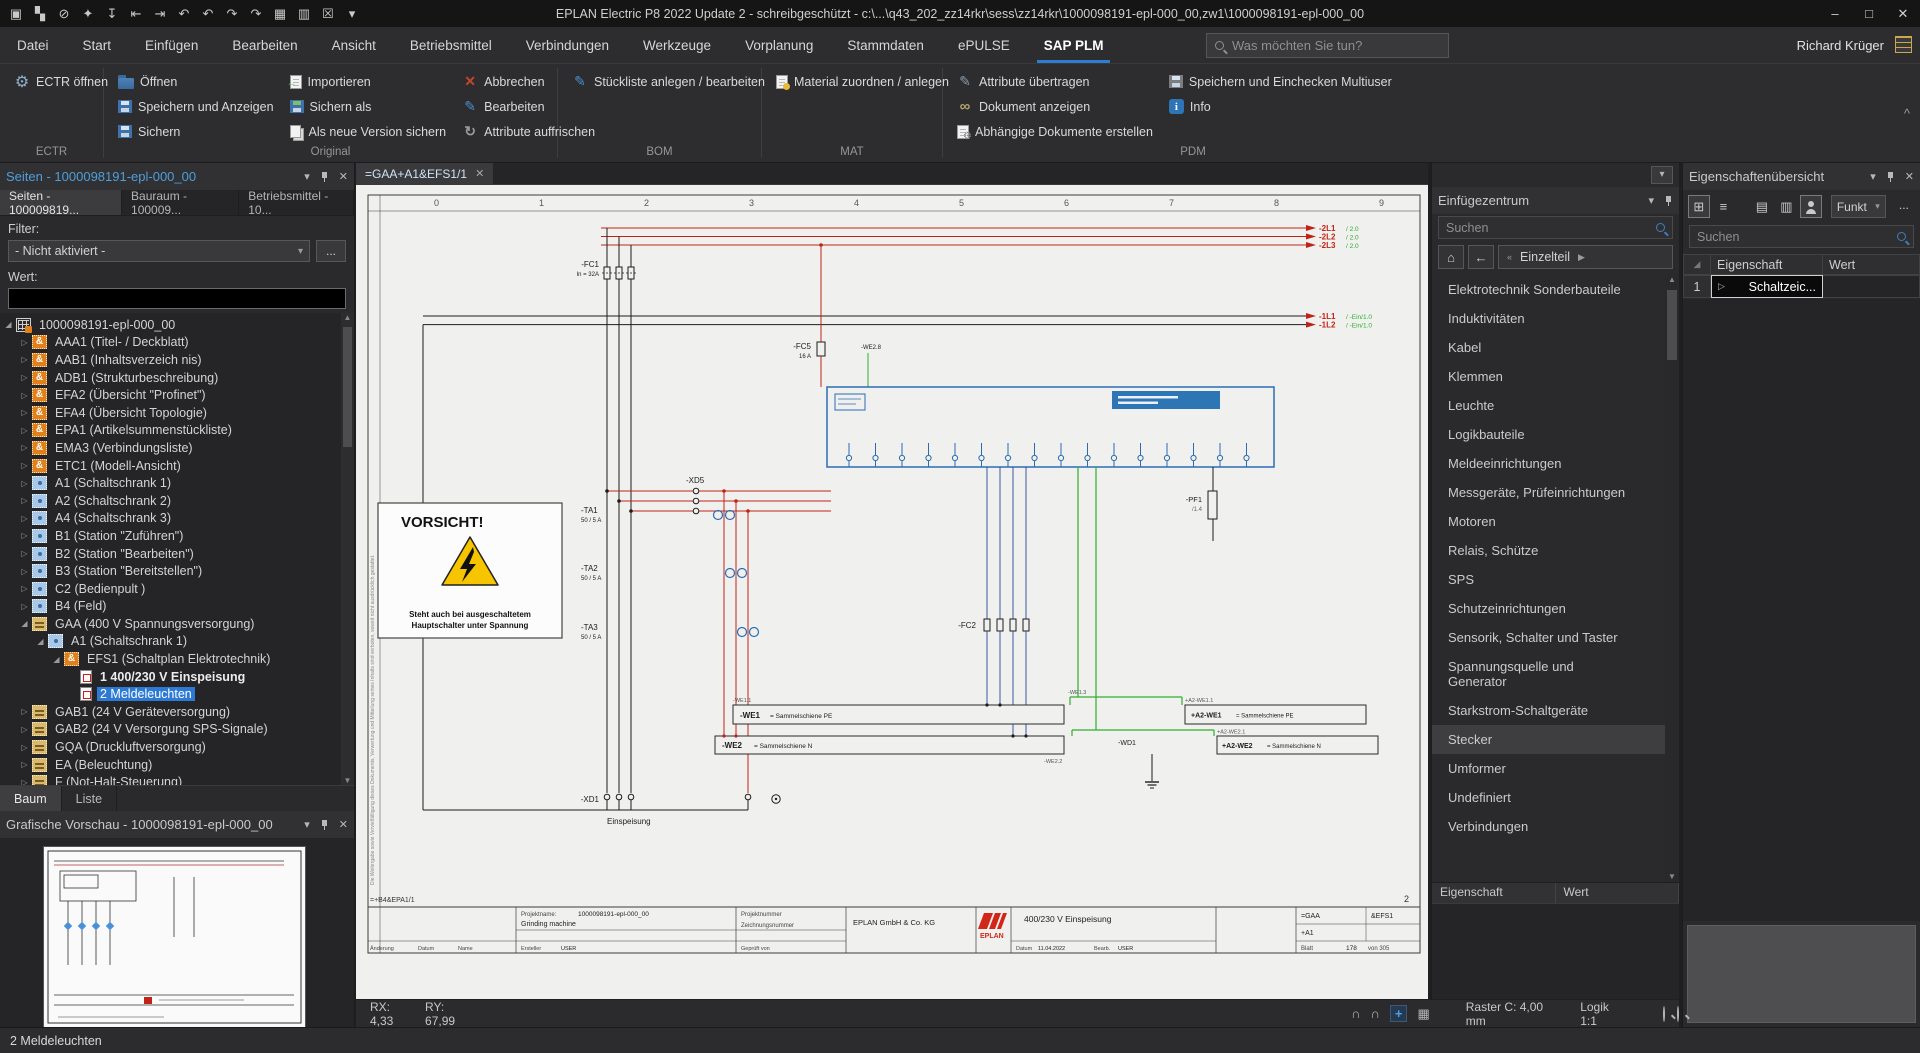 The image size is (1920, 1053). Describe the element at coordinates (177, 730) in the screenshot. I see `tree-item: ▷ GAB2 (24 V Versorgung SPS-Signale)` at that location.